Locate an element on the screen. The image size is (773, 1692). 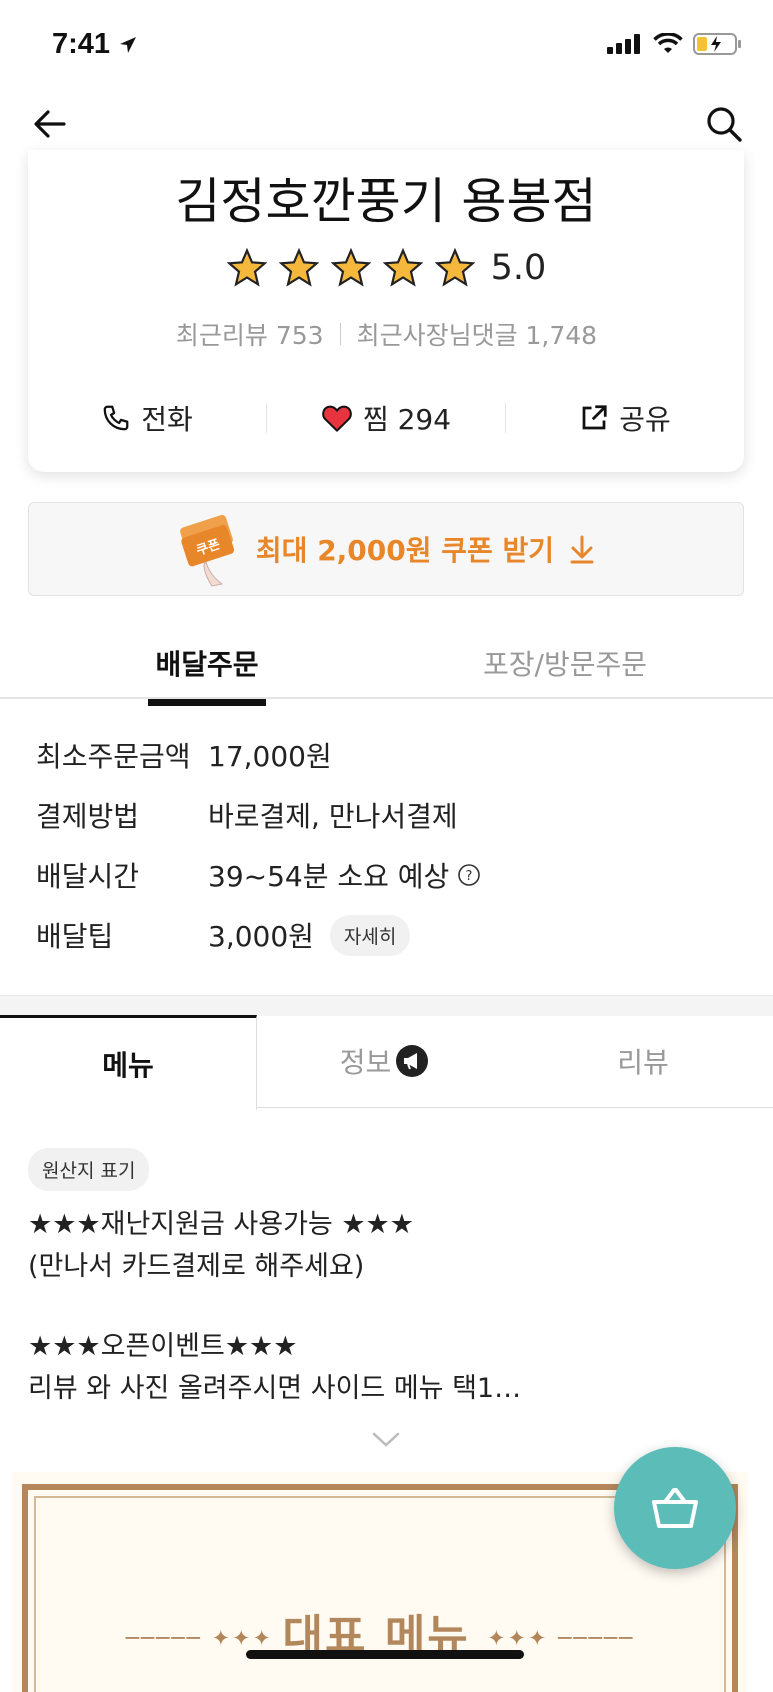
info-row-min-order: 최소주문금액 17,000원 is located at coordinates (184, 755).